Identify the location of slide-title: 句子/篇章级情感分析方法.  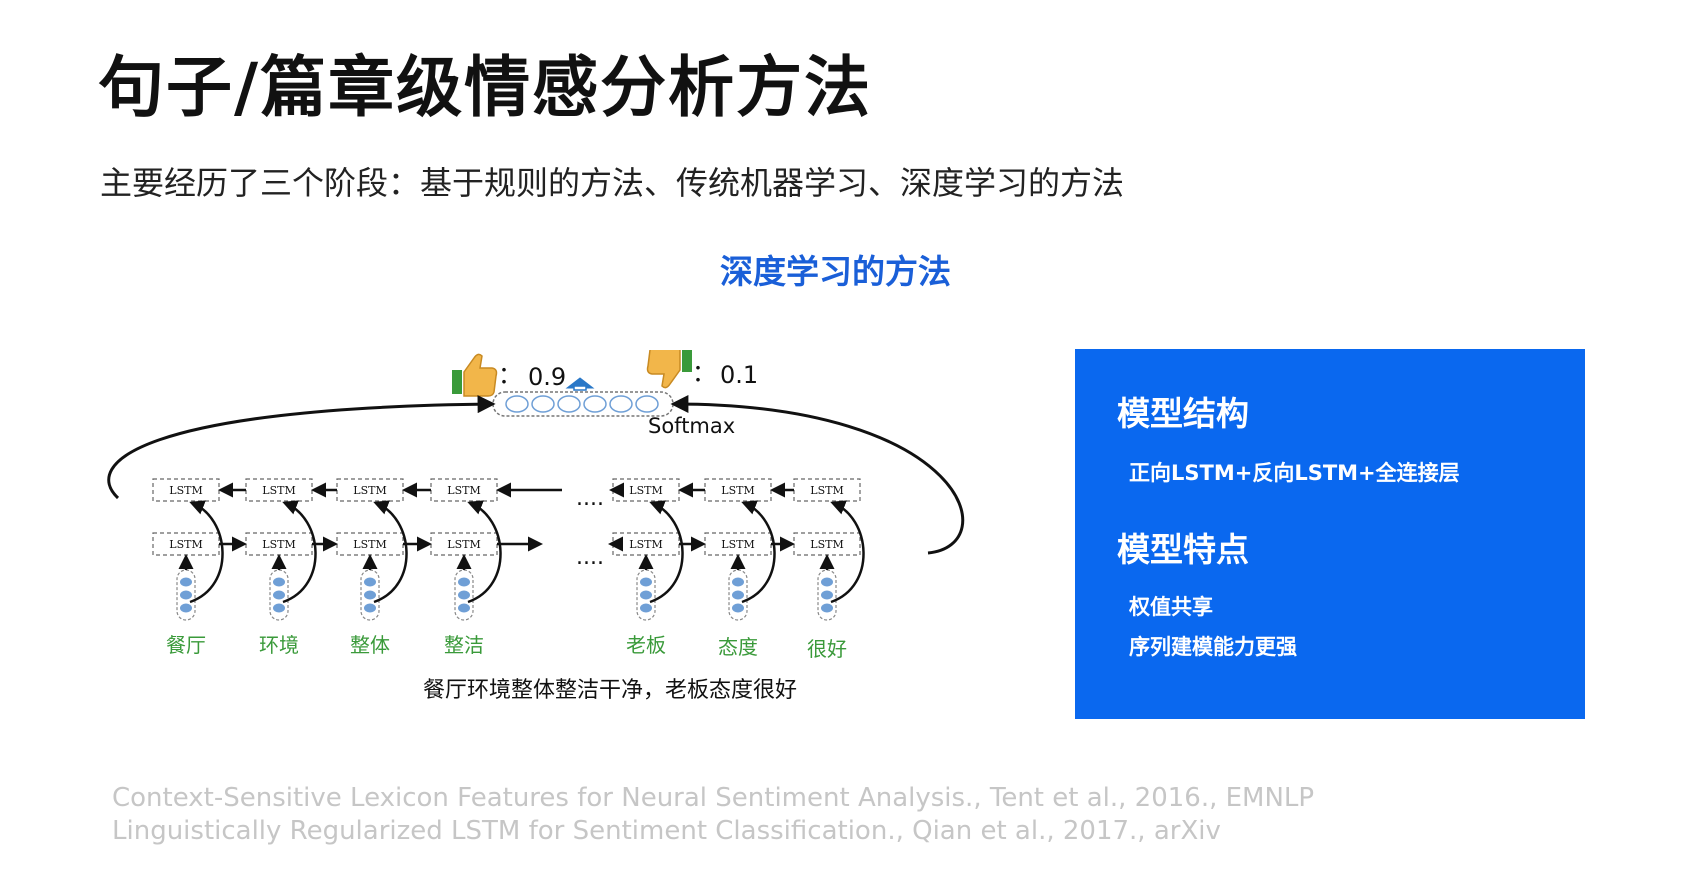
(485, 87).